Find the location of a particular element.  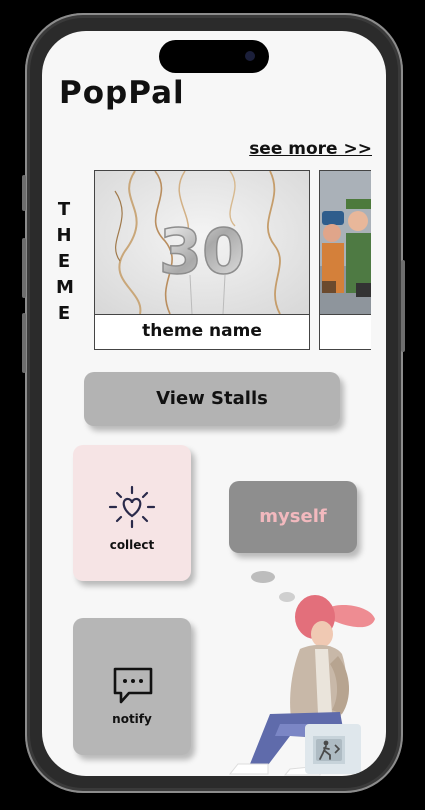

heart-sparkle-icon is located at coordinates (132, 507).